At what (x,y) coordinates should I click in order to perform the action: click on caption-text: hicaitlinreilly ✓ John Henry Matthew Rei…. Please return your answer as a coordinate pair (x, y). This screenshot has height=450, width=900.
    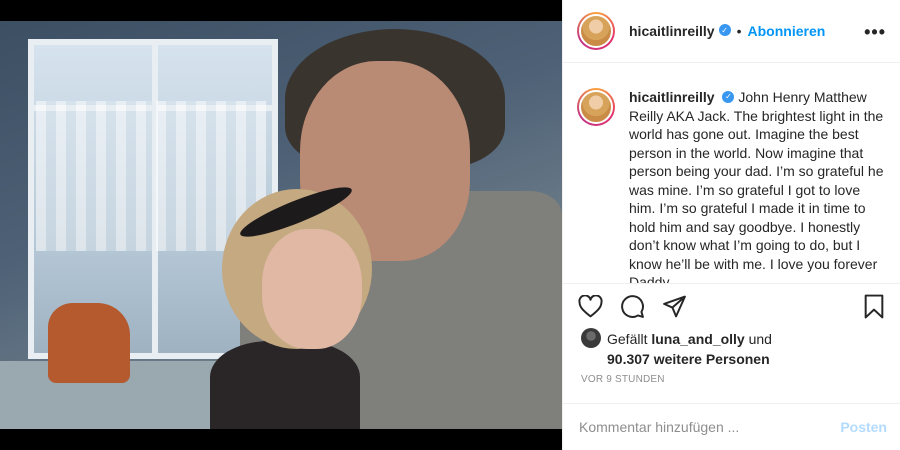
    Looking at the image, I should click on (758, 186).